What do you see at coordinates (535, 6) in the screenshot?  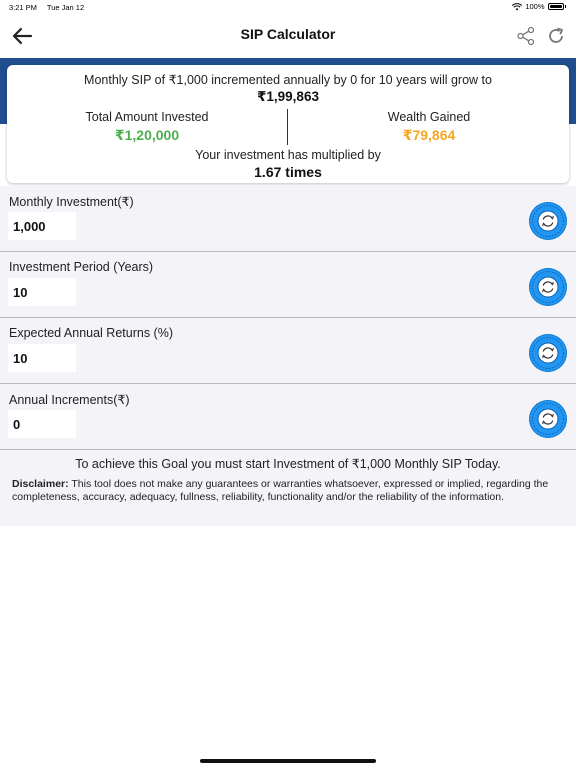 I see `battery-percent: 100%` at bounding box center [535, 6].